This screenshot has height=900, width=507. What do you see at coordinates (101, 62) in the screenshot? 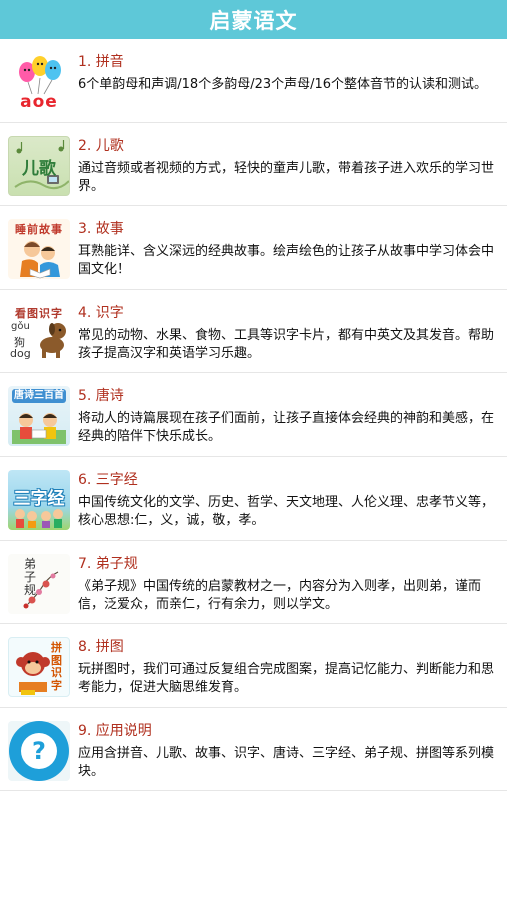
I see `item-title: 1. 拼音` at bounding box center [101, 62].